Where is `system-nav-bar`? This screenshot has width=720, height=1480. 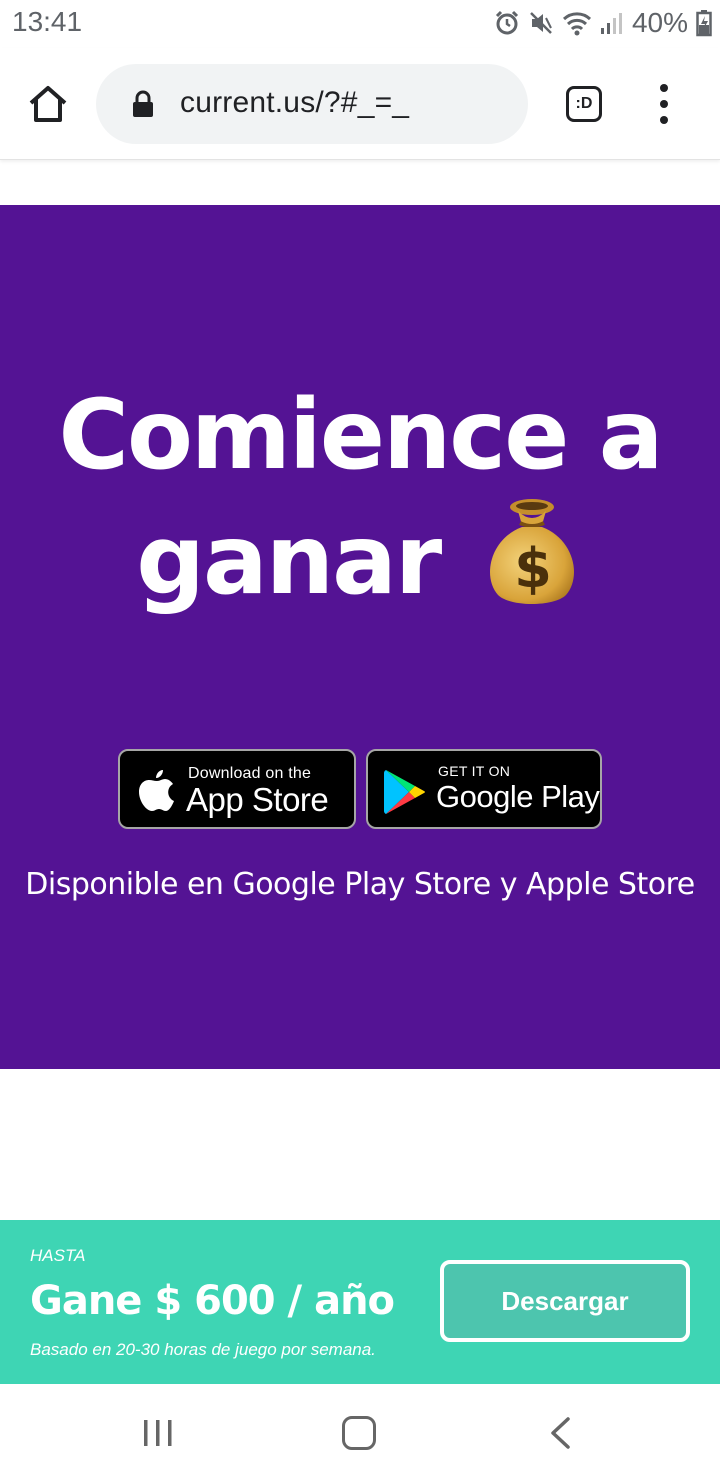 system-nav-bar is located at coordinates (360, 1432).